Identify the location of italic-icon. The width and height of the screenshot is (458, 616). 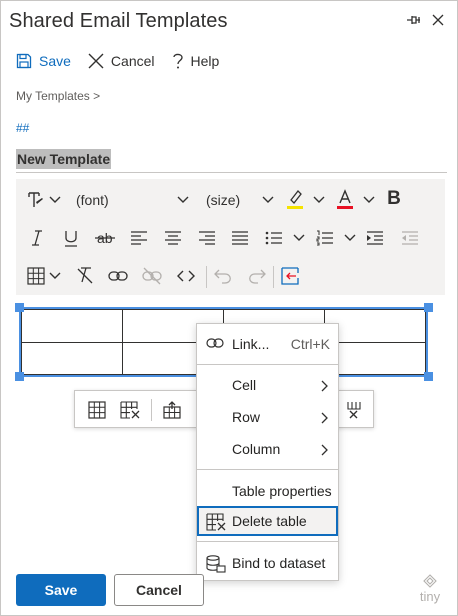
(37, 238).